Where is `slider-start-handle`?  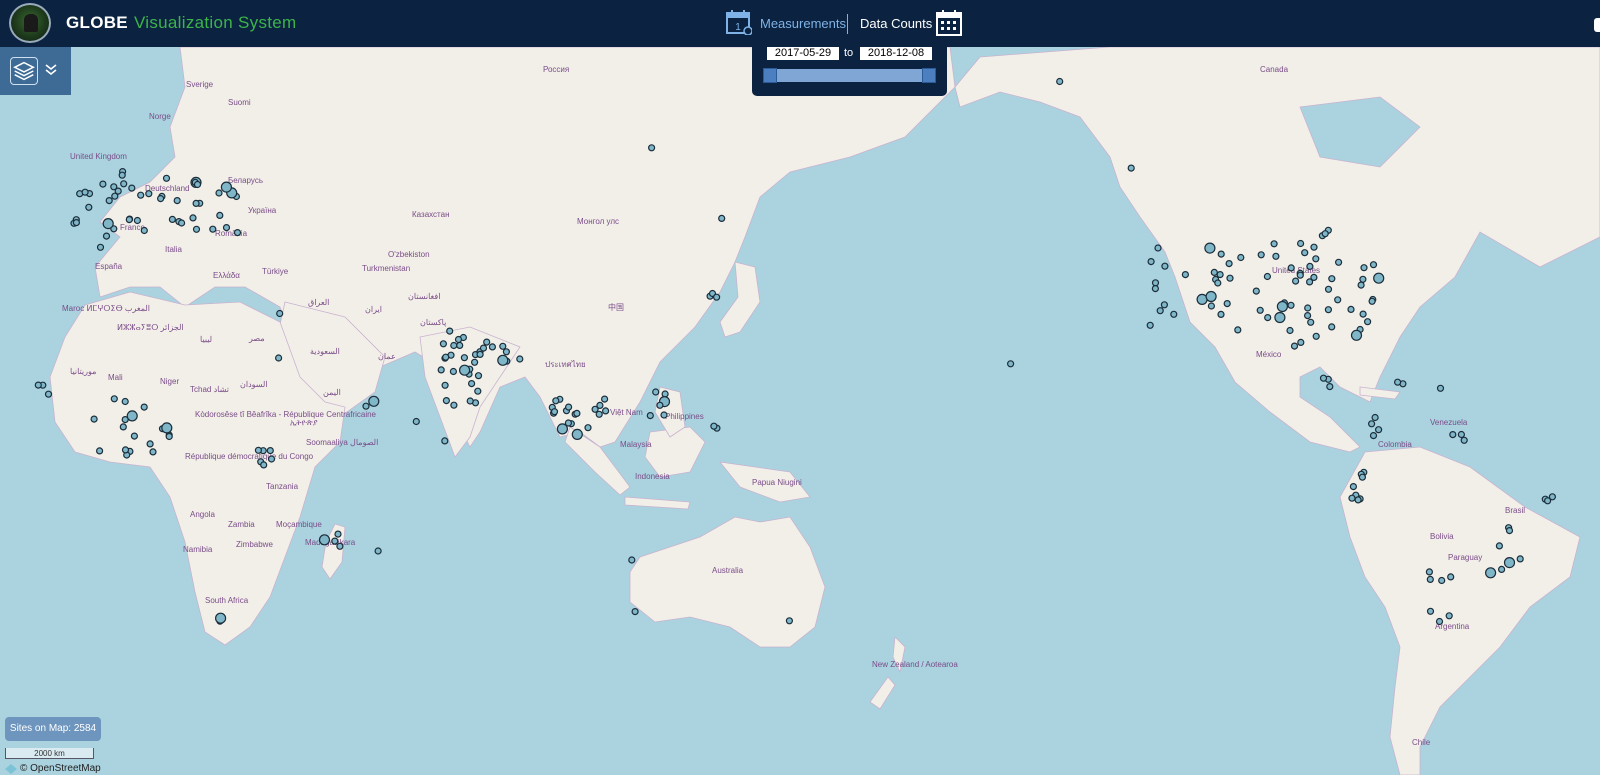 slider-start-handle is located at coordinates (770, 75).